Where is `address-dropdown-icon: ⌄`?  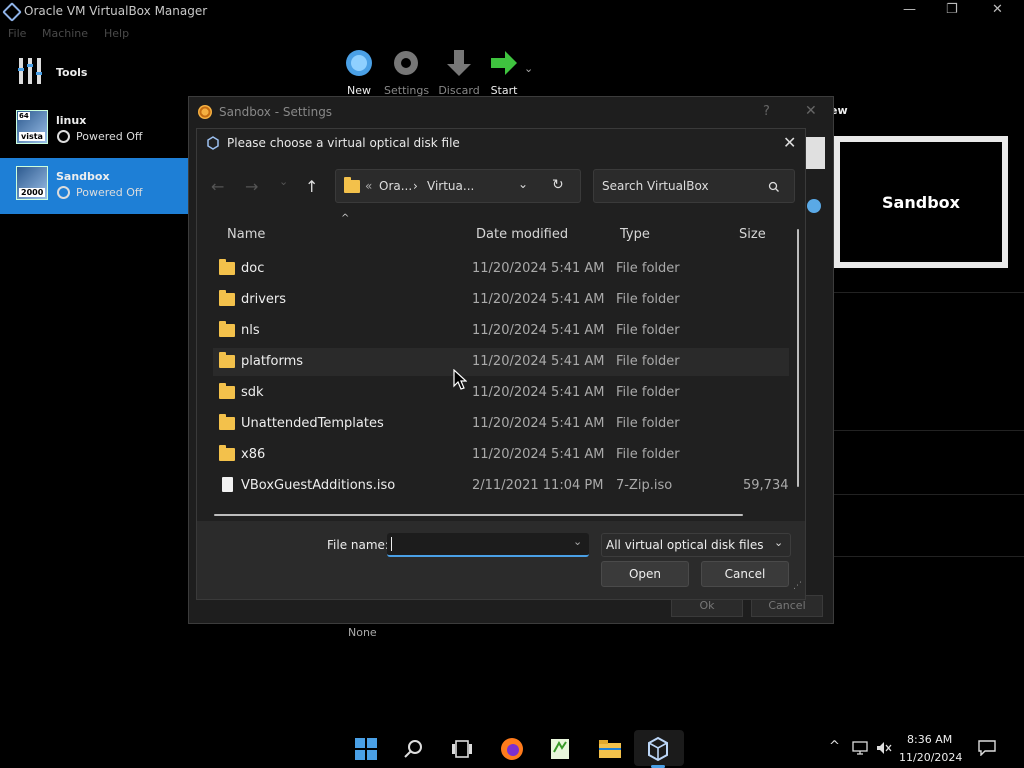
address-dropdown-icon: ⌄ is located at coordinates (523, 184).